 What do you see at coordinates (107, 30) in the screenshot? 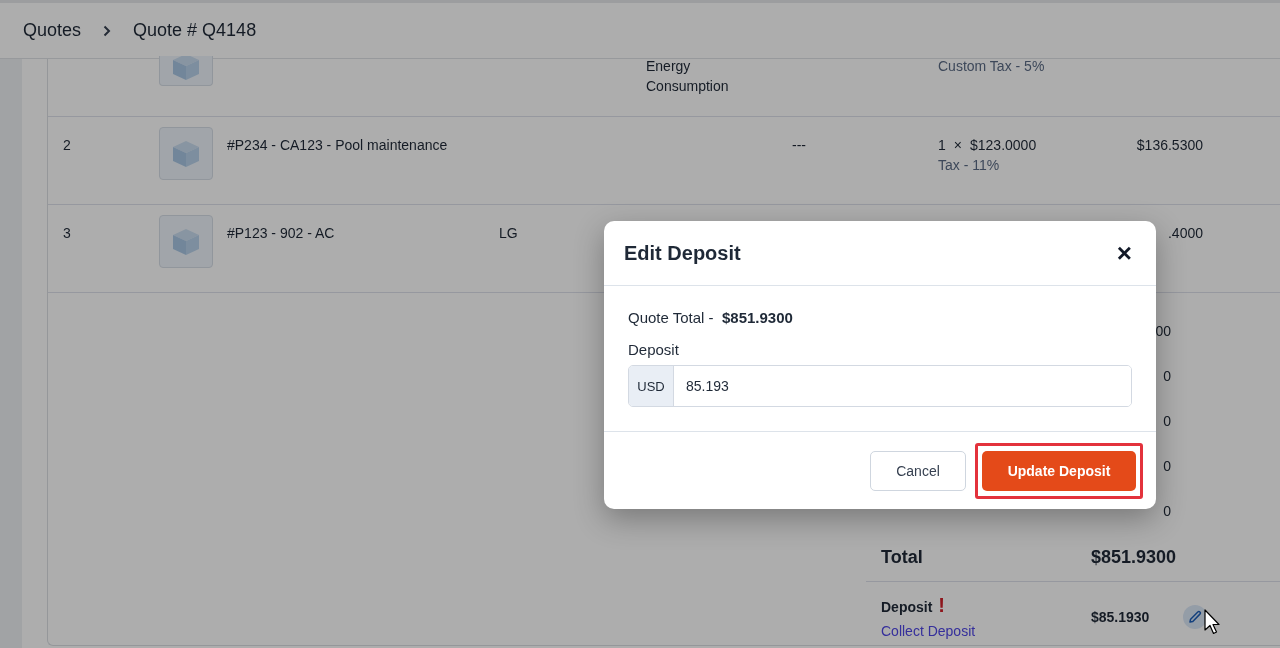
I see `chevron-right-icon` at bounding box center [107, 30].